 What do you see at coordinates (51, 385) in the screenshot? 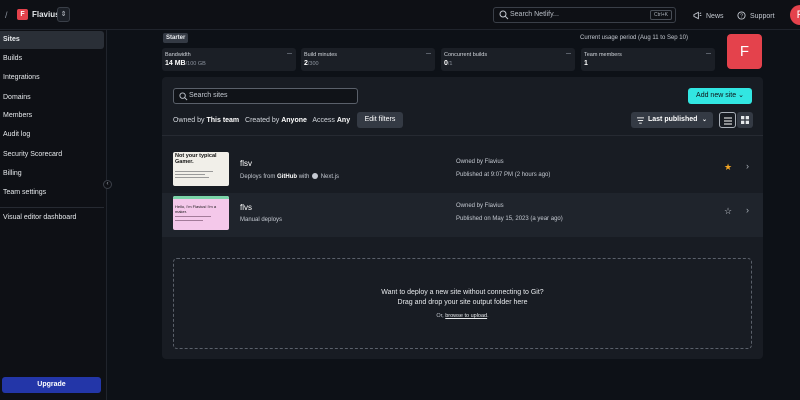
I see `upgrade-button: Upgrade` at bounding box center [51, 385].